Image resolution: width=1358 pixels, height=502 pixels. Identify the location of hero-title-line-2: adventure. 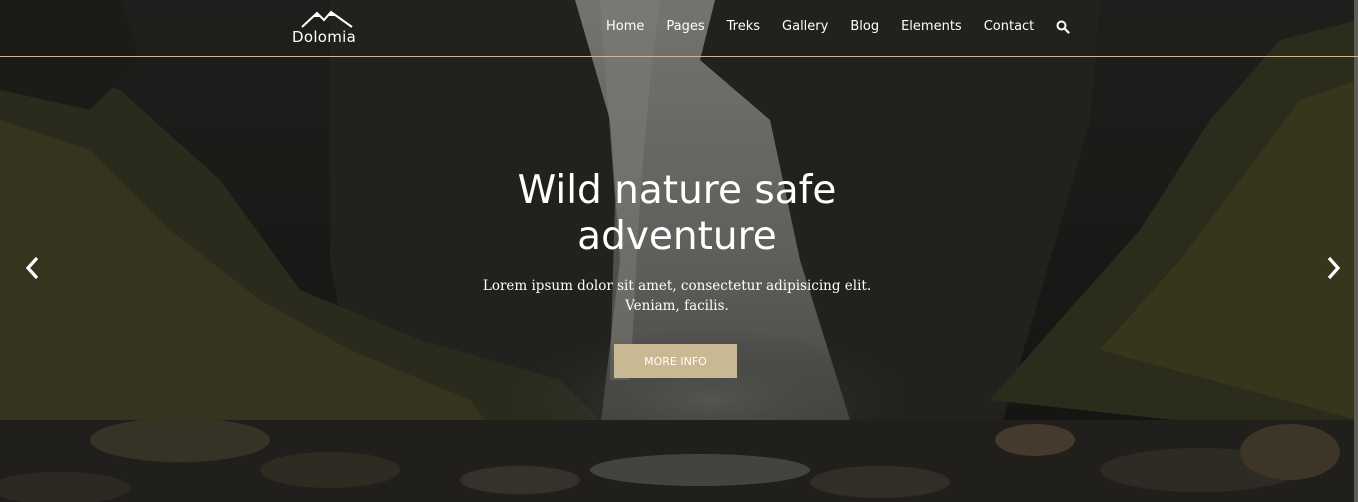
(677, 236).